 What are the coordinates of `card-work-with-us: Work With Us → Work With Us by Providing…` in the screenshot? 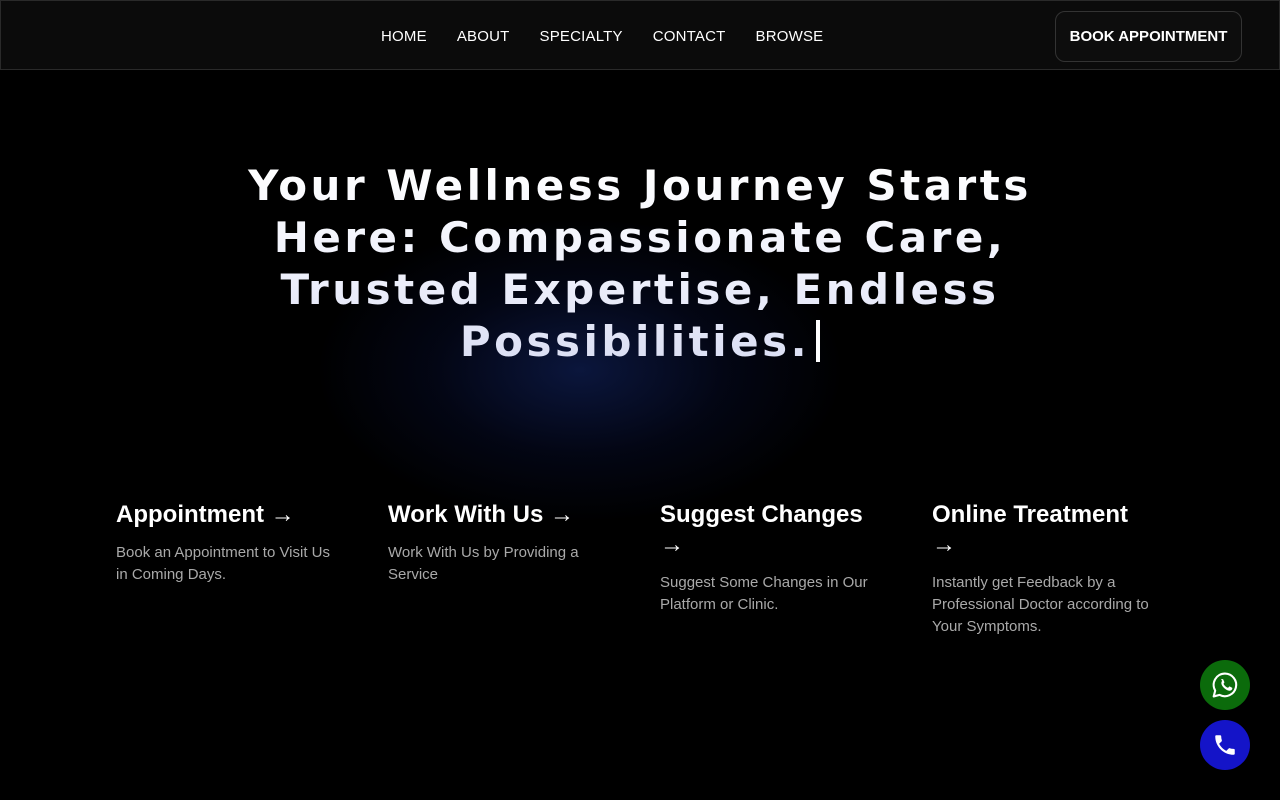 It's located at (500, 569).